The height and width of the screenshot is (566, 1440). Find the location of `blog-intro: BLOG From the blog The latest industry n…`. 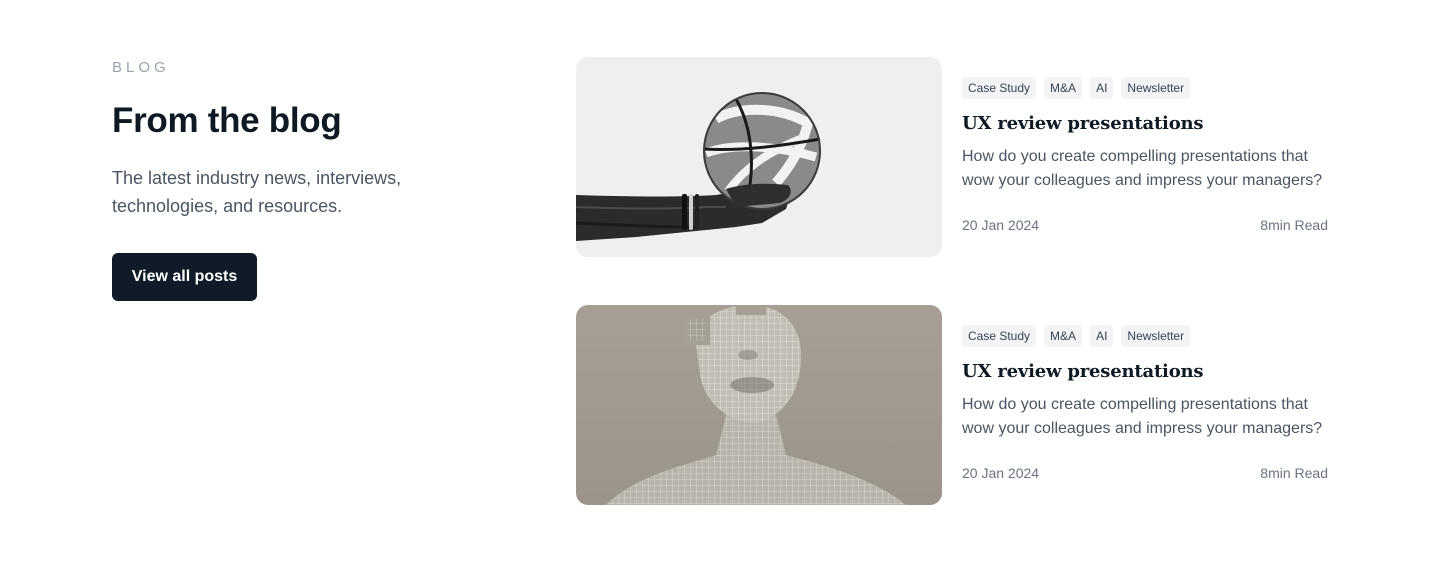

blog-intro: BLOG From the blog The latest industry n… is located at coordinates (292, 179).